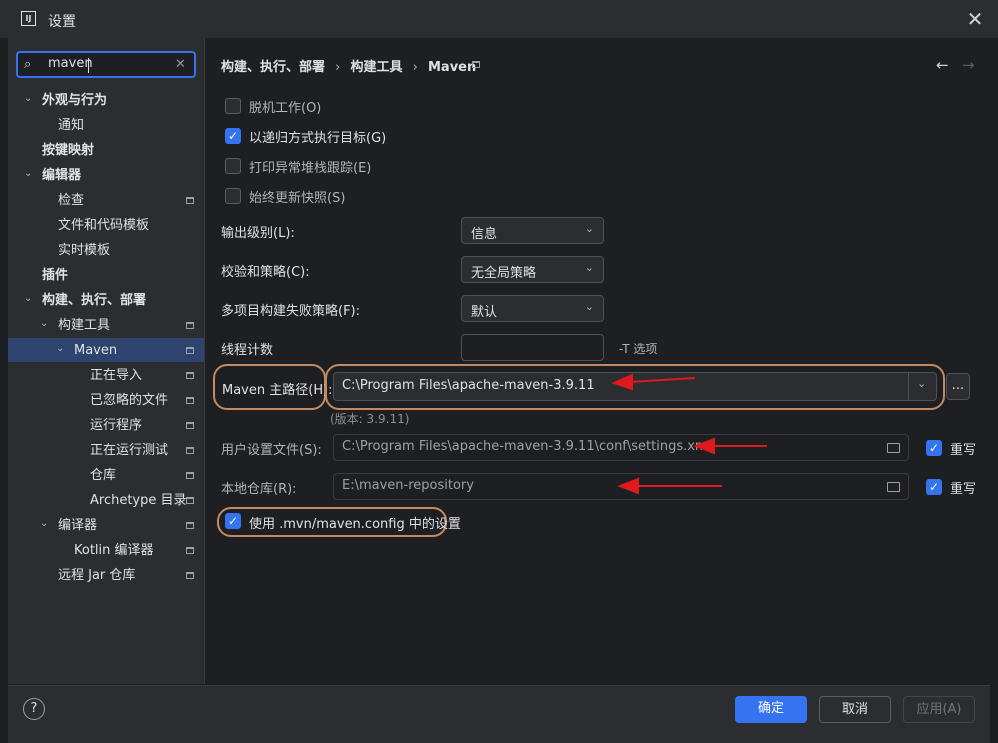 Image resolution: width=998 pixels, height=743 pixels. I want to click on breadcrumb-current: Maven, so click(452, 67).